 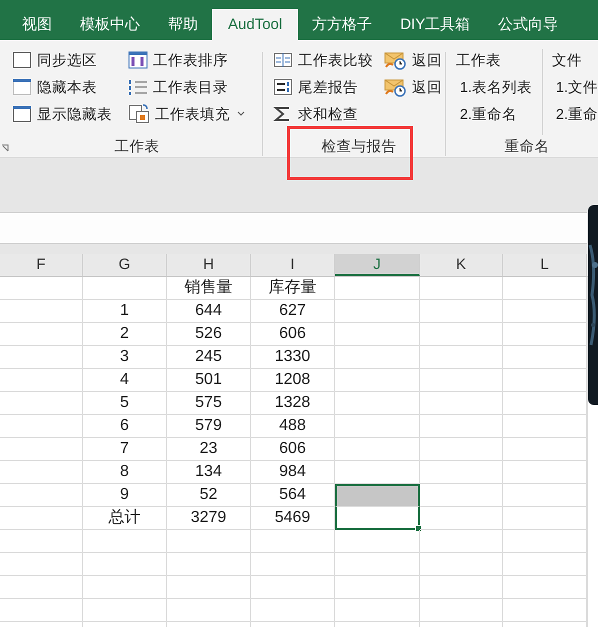 I want to click on table-cell: 5469, so click(x=293, y=518).